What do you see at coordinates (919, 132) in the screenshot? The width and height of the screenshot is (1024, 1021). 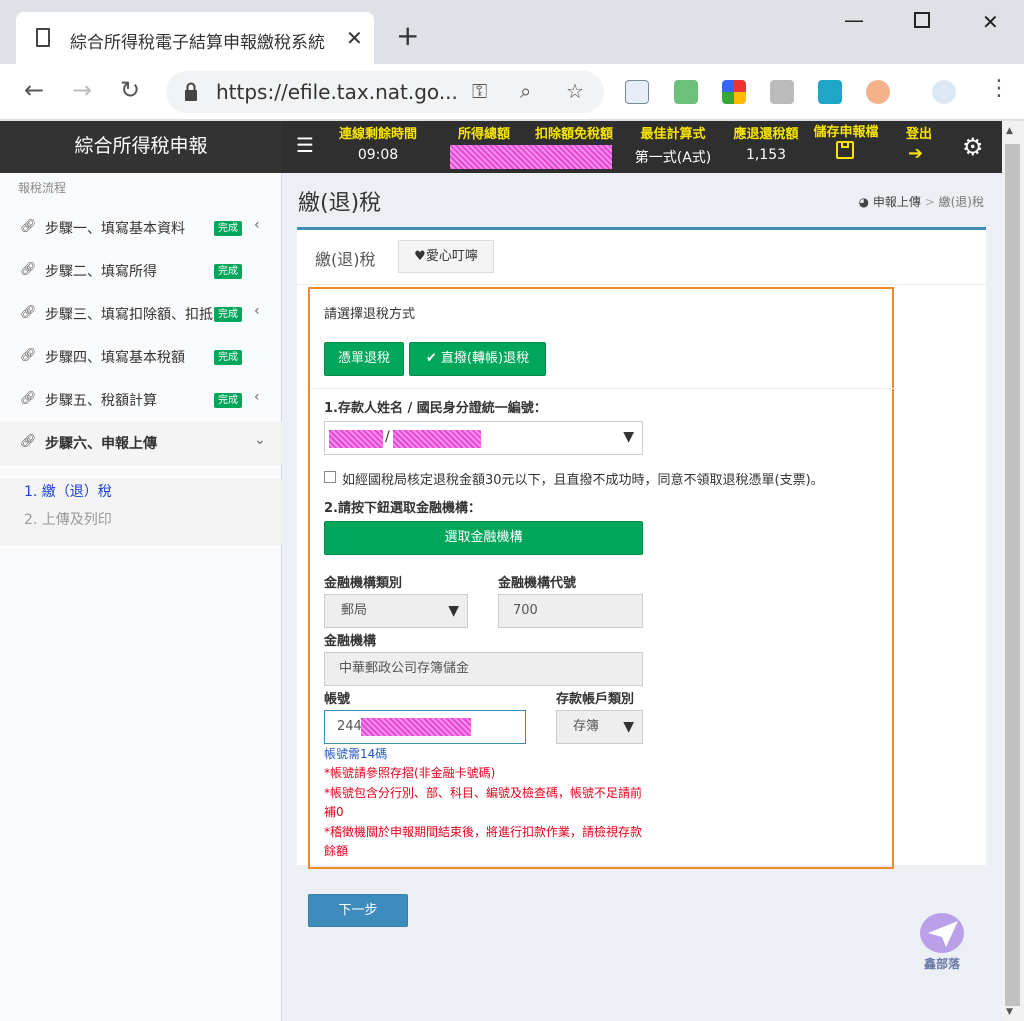 I see `logout-label: 登出` at bounding box center [919, 132].